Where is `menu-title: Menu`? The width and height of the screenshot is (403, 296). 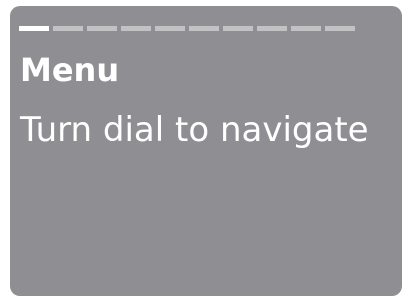
menu-title: Menu is located at coordinates (70, 70).